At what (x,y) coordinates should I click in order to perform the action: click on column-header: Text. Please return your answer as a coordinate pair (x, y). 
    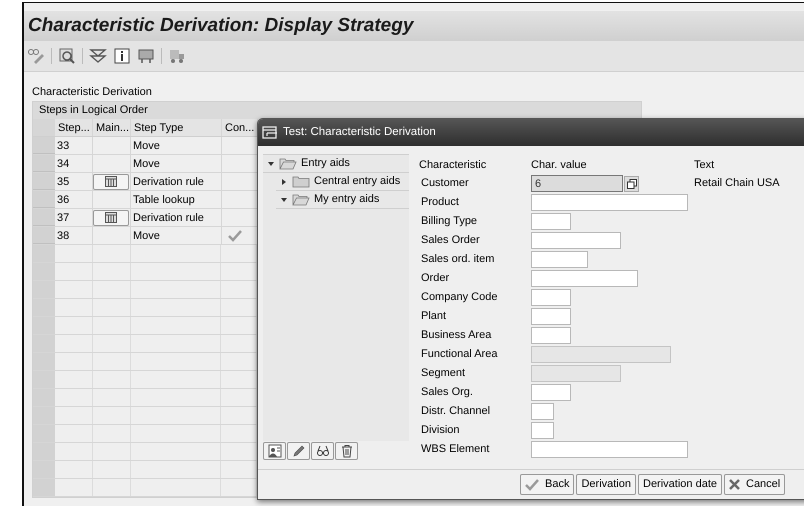
    Looking at the image, I should click on (705, 165).